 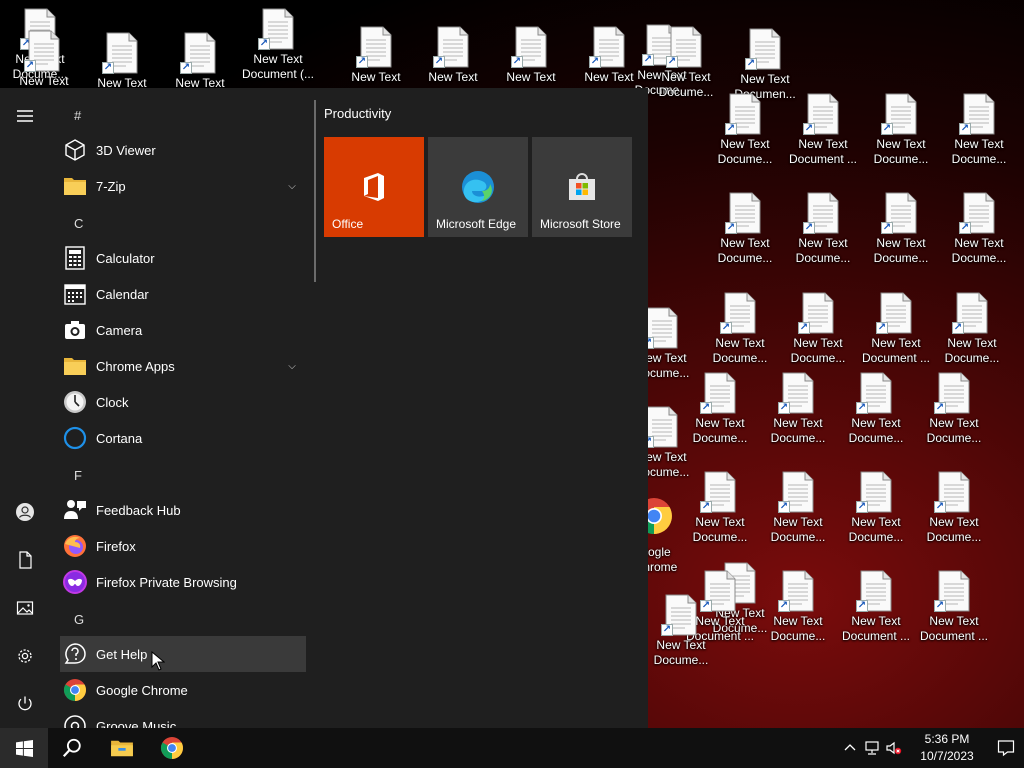 I want to click on app-item-feedback-hub: Feedback Hub, so click(x=183, y=510).